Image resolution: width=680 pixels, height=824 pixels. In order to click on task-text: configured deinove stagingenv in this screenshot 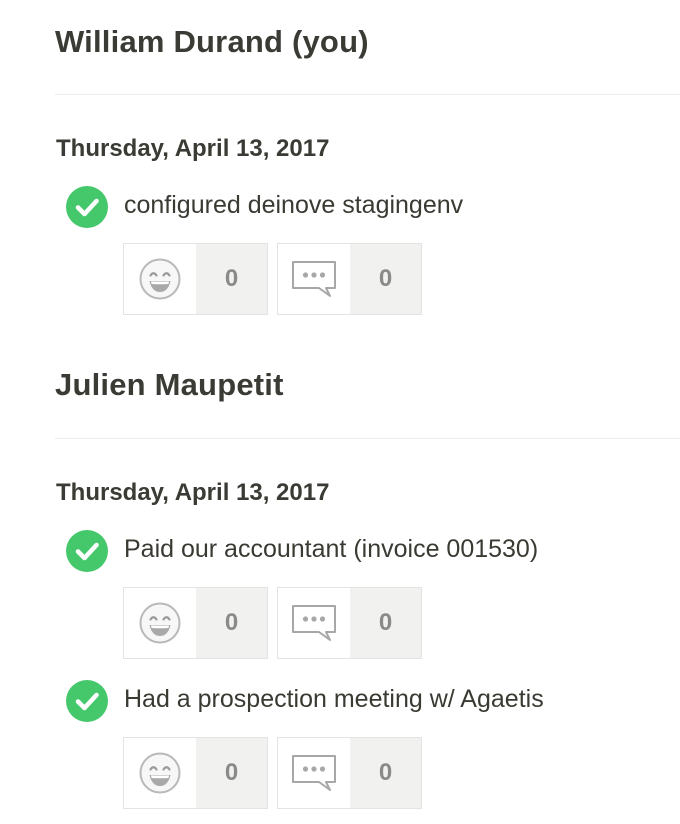, I will do `click(294, 205)`.